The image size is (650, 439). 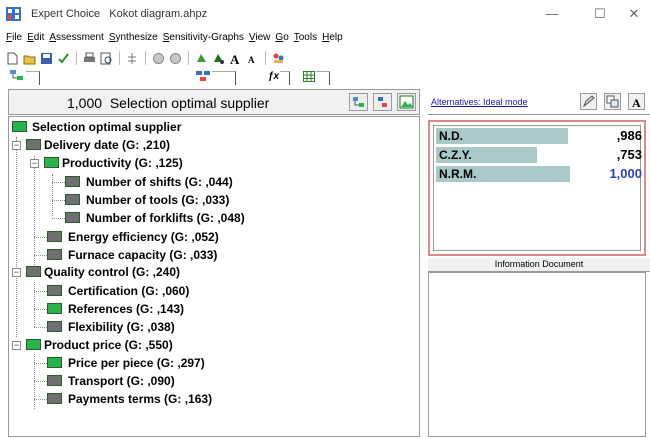 I want to click on font-icon: A, so click(x=636, y=103).